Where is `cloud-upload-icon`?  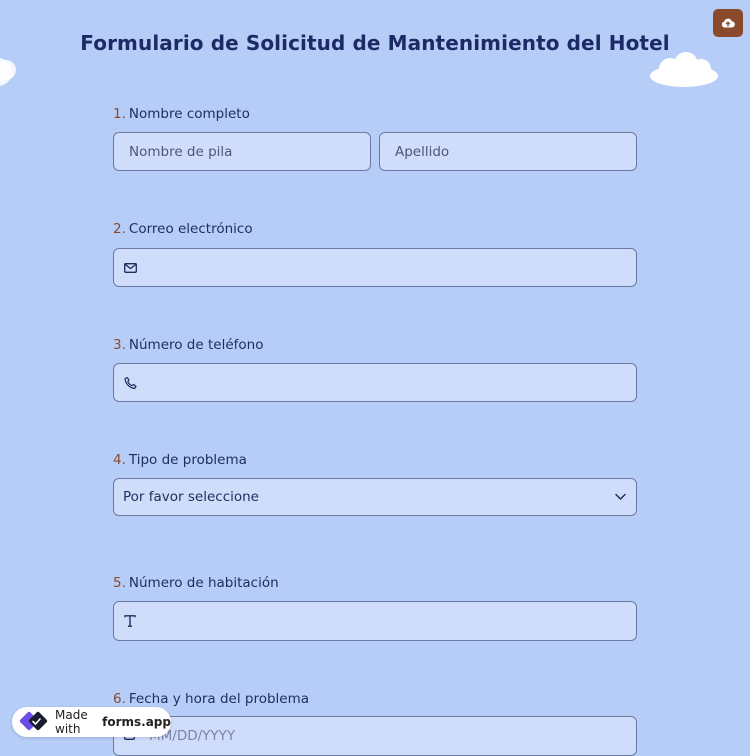
cloud-upload-icon is located at coordinates (728, 23).